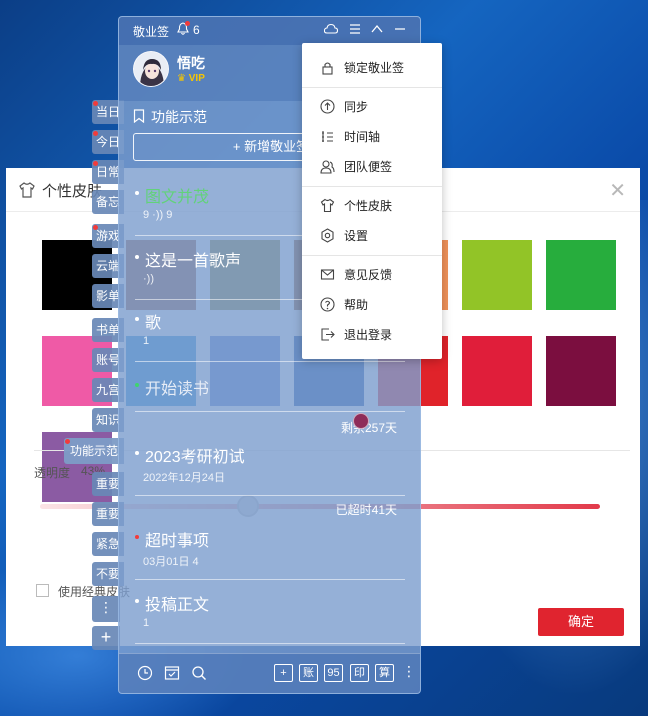  Describe the element at coordinates (617, 190) in the screenshot. I see `close-icon: ✕` at that location.